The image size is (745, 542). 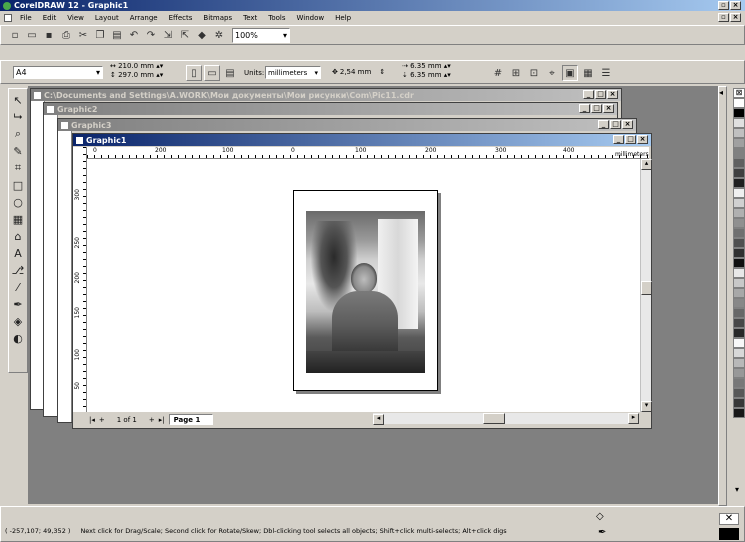 I want to click on docker-arrow-icon: ◂, so click(x=721, y=92).